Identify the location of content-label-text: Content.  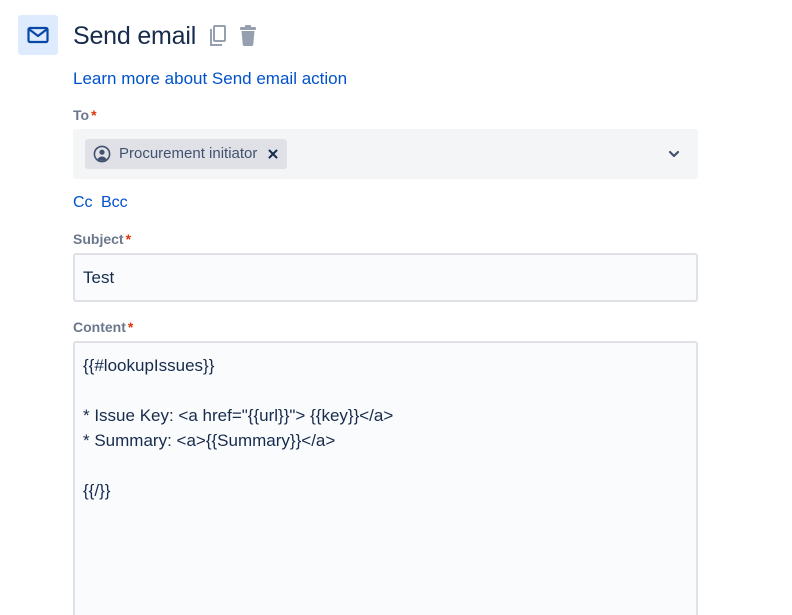
(99, 327).